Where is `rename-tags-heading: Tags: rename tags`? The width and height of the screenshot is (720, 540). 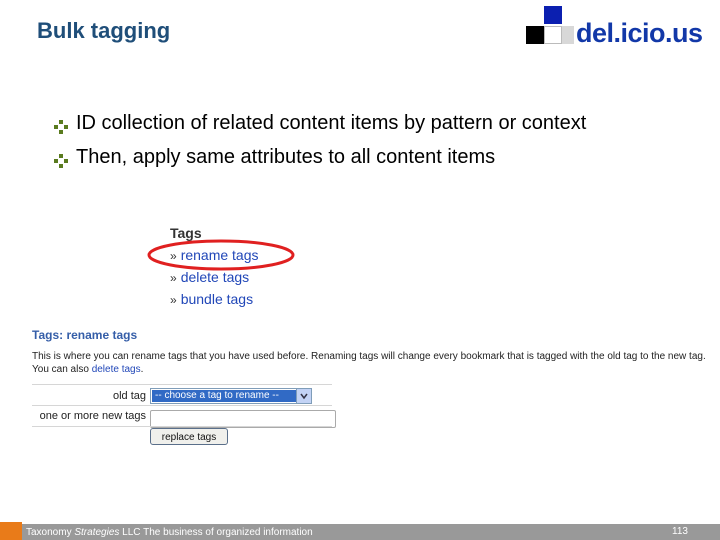 rename-tags-heading: Tags: rename tags is located at coordinates (85, 335).